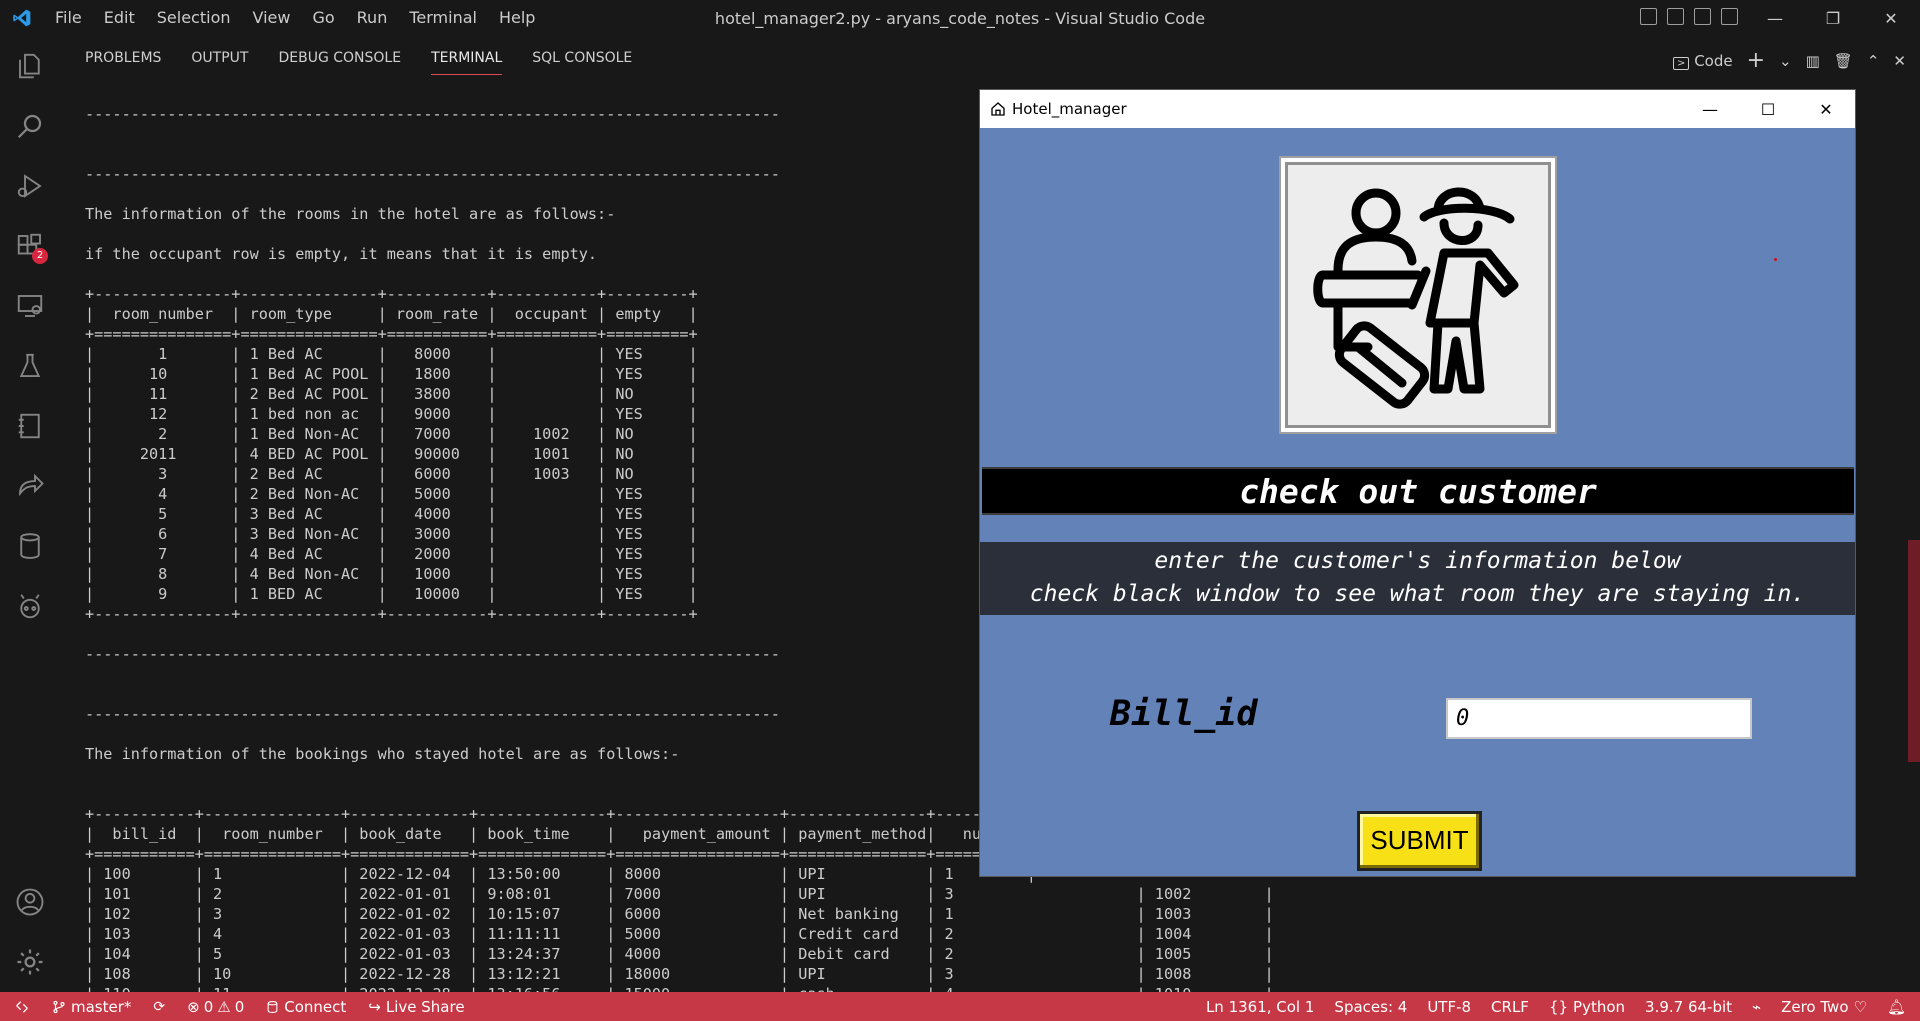  Describe the element at coordinates (22, 18) in the screenshot. I see `vscode-logo-icon` at that location.